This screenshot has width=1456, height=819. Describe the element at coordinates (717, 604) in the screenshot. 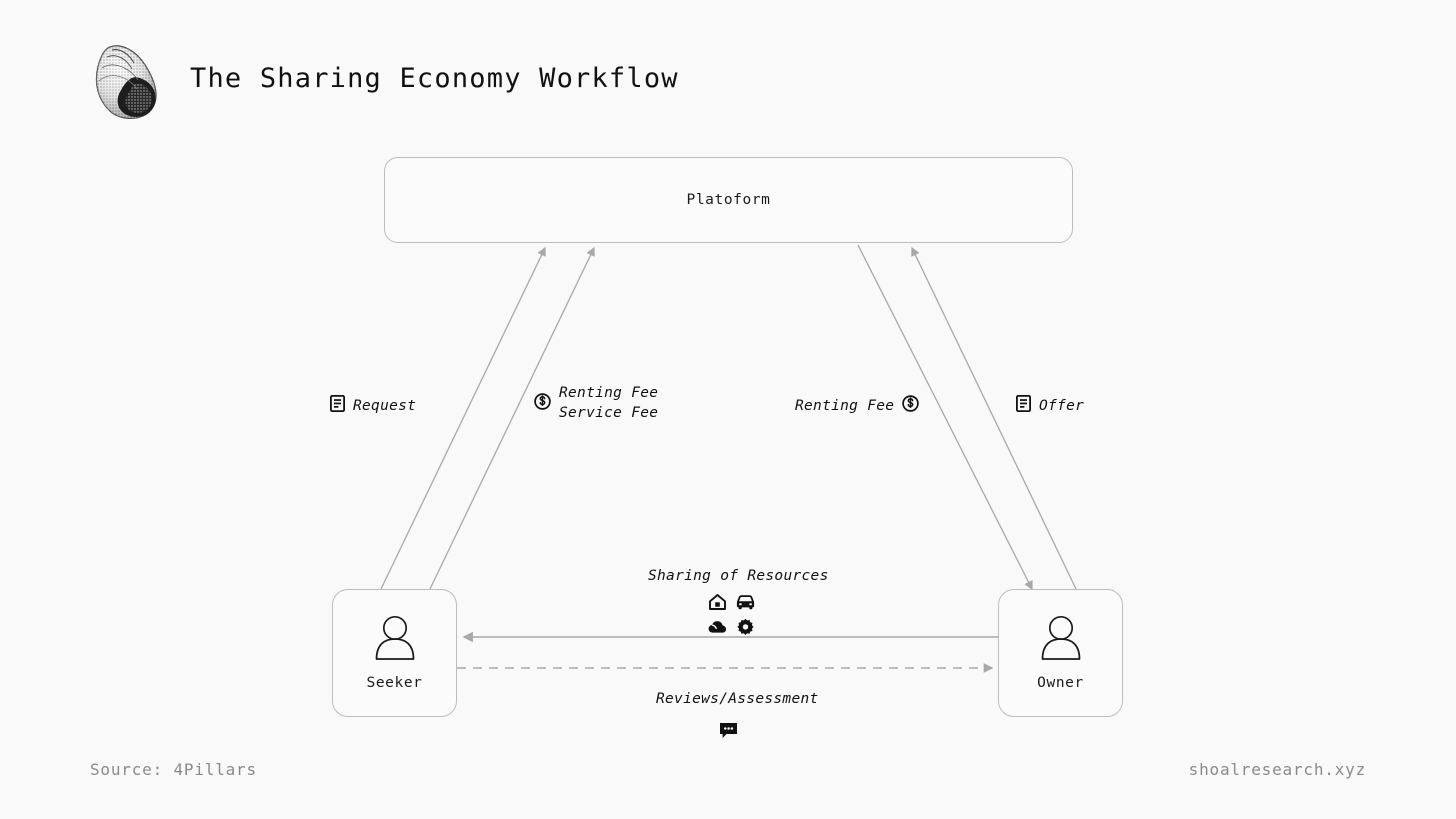

I see `house-icon` at that location.